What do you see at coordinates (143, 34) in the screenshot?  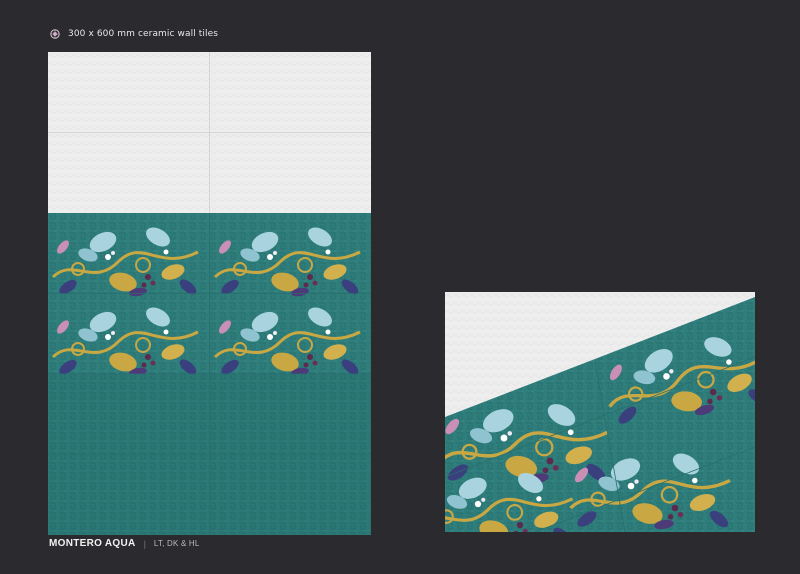 I see `tile-size-caption: 300 x 600 mm ceramic wall tiles` at bounding box center [143, 34].